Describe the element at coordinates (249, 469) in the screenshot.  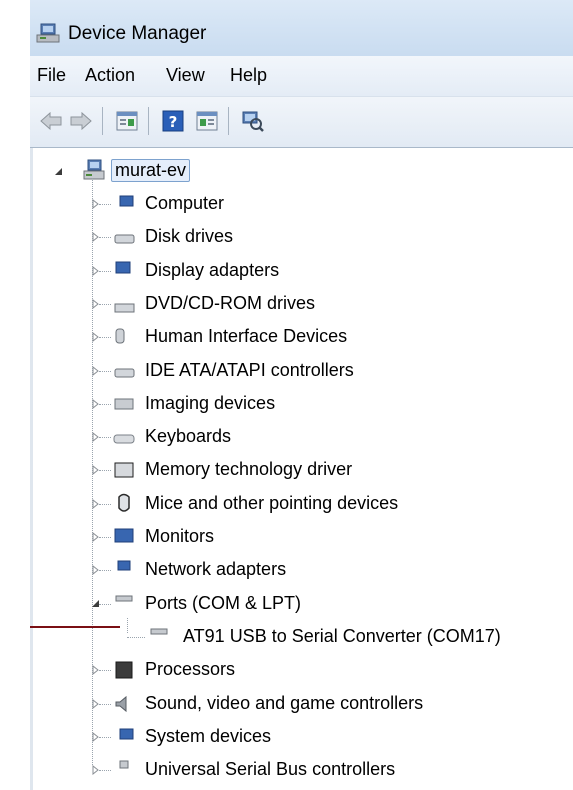
I see `tree-node-label: Memory technology driver` at that location.